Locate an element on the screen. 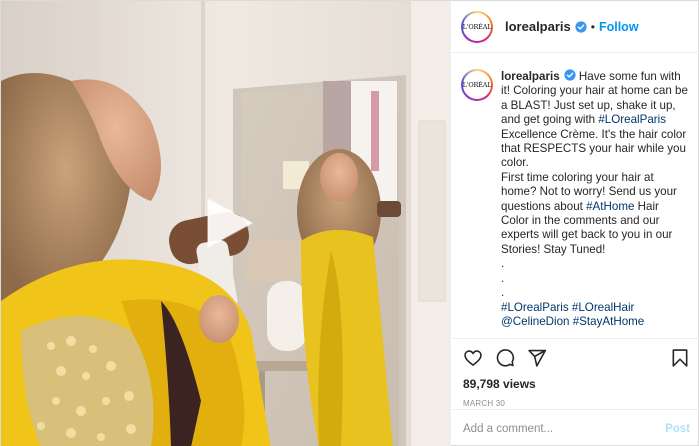  comment-bar: Post is located at coordinates (575, 427).